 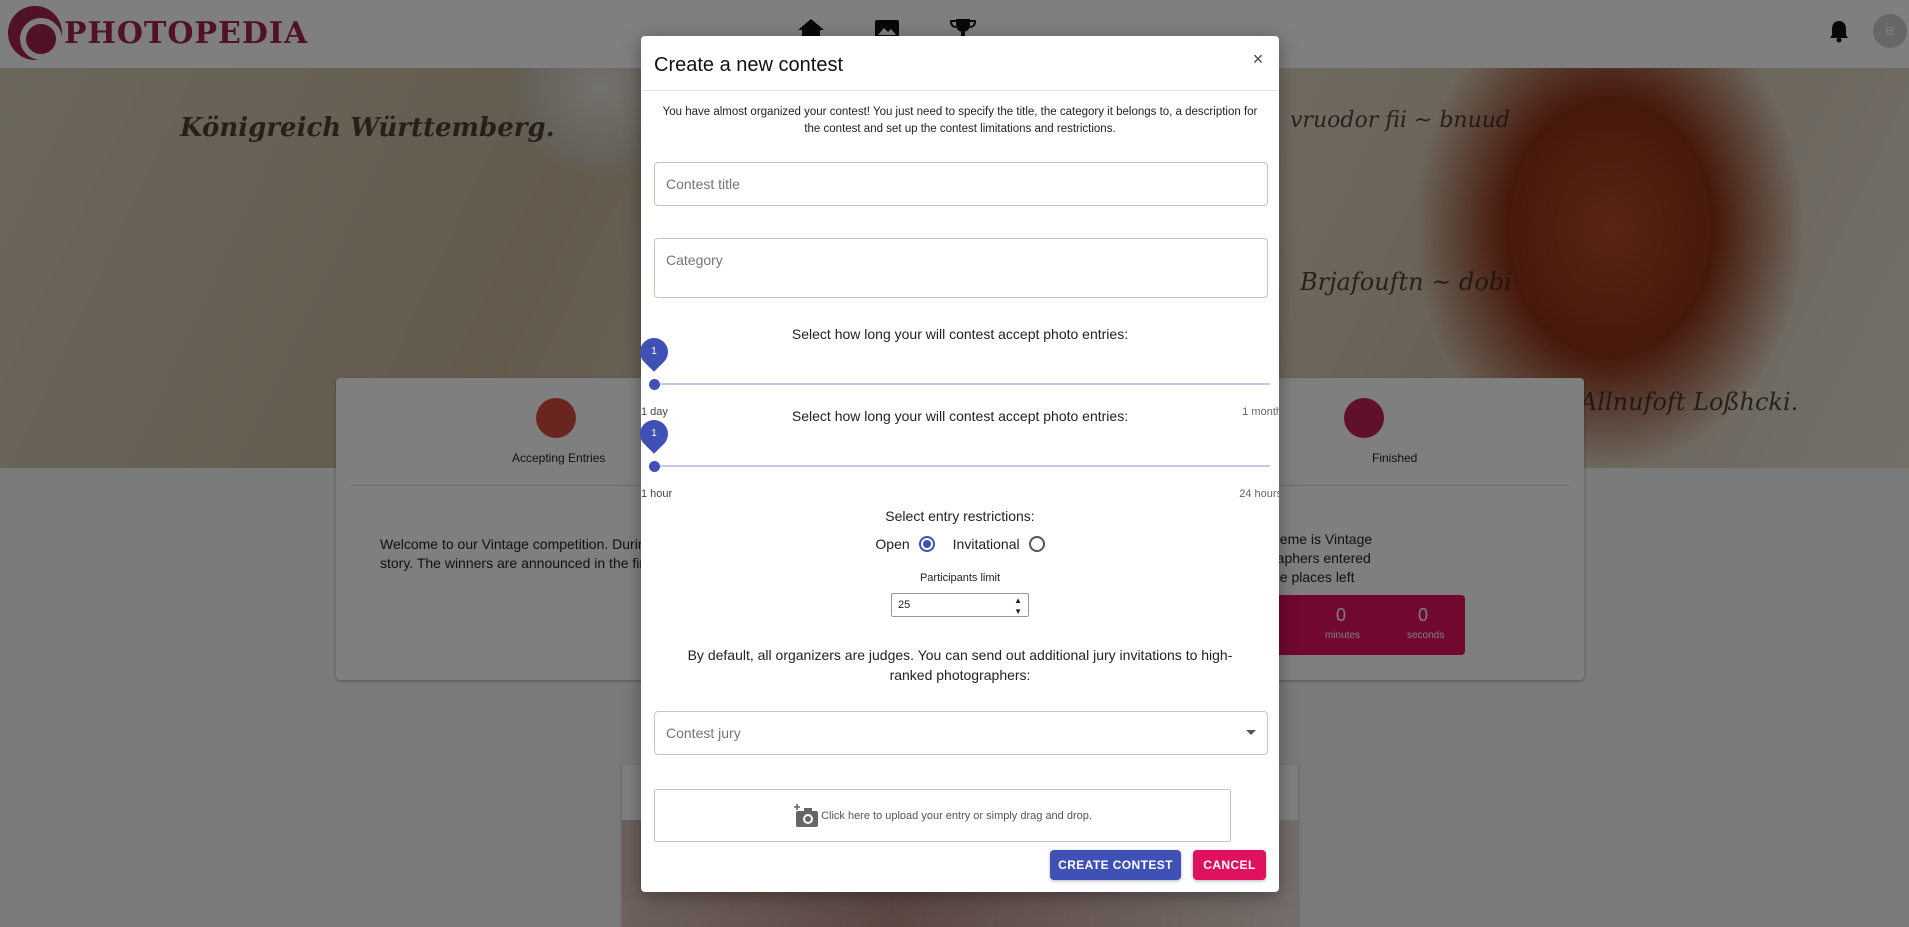 I want to click on contest-jury-field, so click(x=961, y=733).